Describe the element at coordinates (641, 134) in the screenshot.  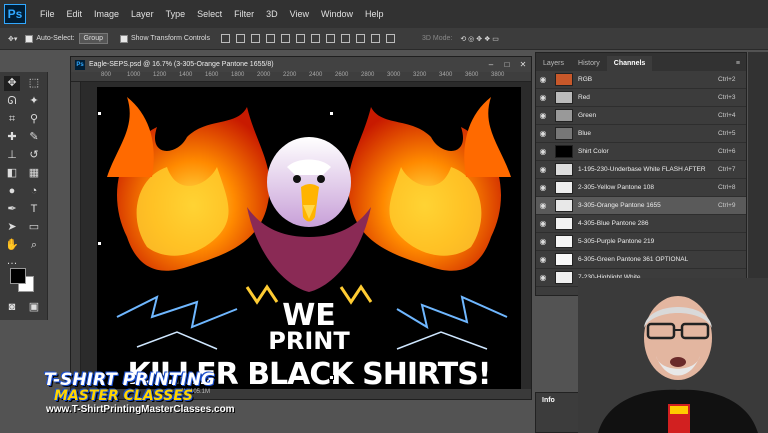
I see `channel-row: ◉ Blue Ctrl+5` at that location.